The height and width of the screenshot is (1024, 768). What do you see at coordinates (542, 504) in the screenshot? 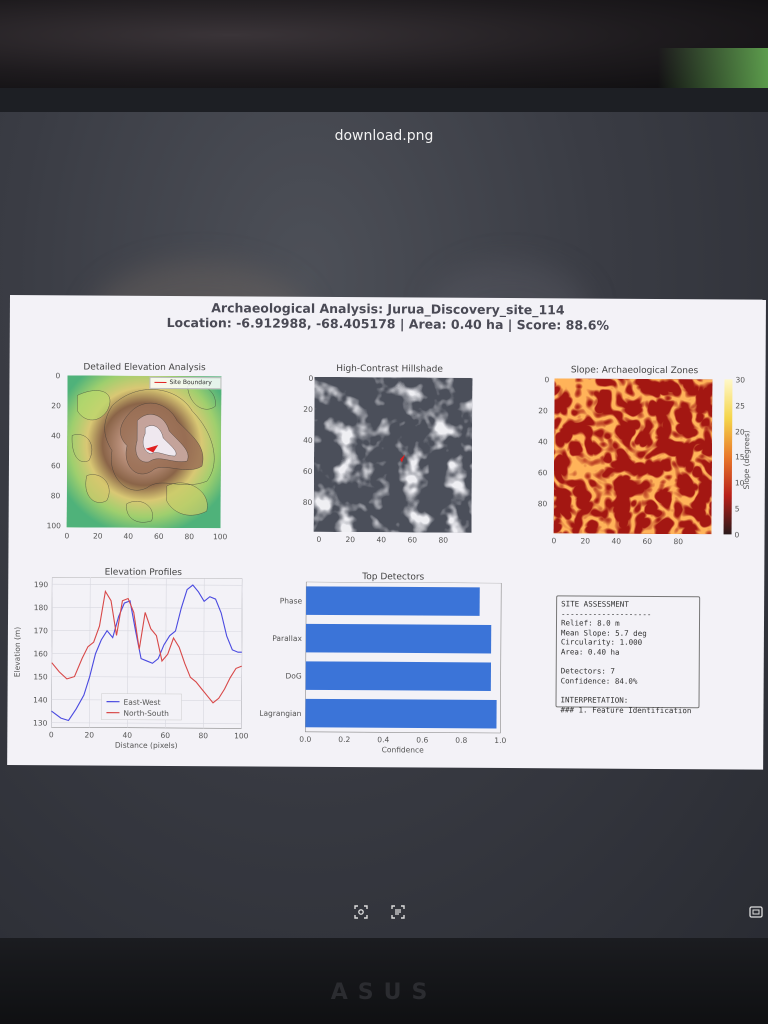
I see `slope-ytick: 80` at bounding box center [542, 504].